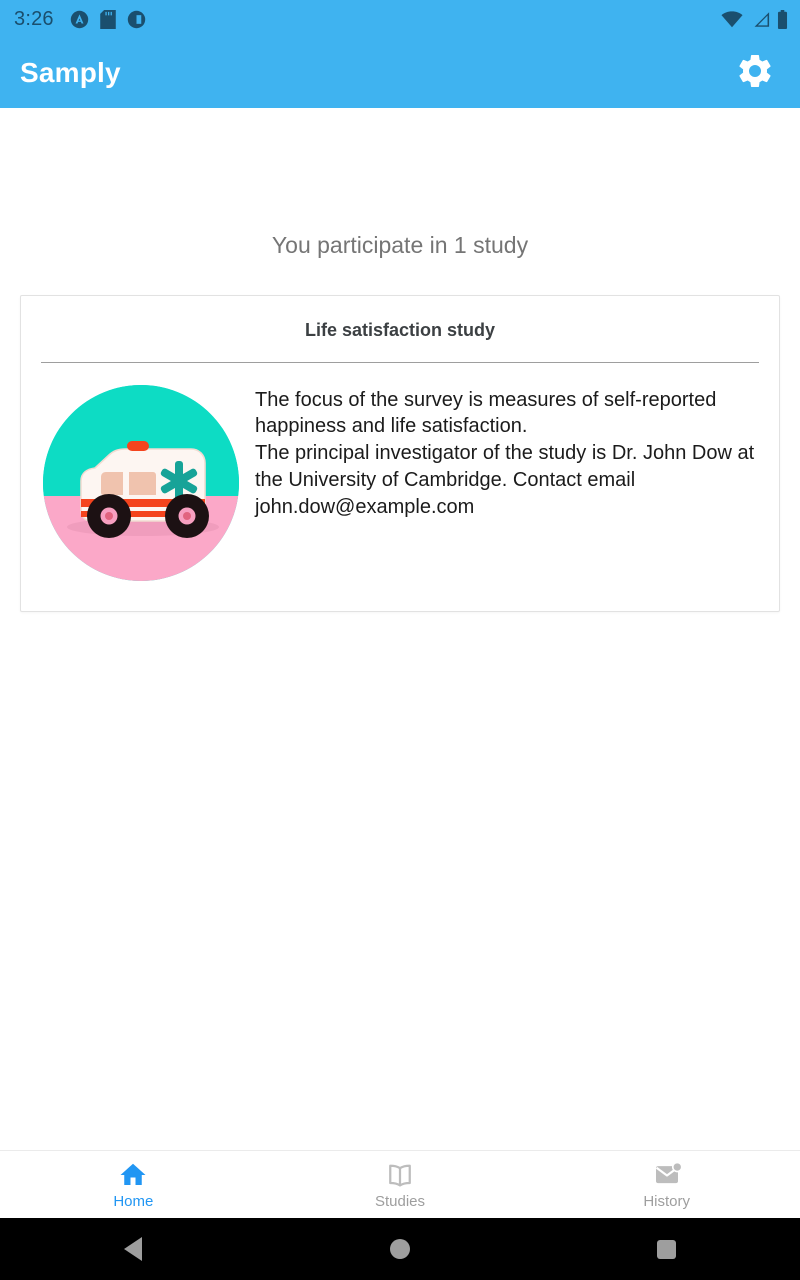  What do you see at coordinates (109, 515) in the screenshot?
I see `wheel-front` at bounding box center [109, 515].